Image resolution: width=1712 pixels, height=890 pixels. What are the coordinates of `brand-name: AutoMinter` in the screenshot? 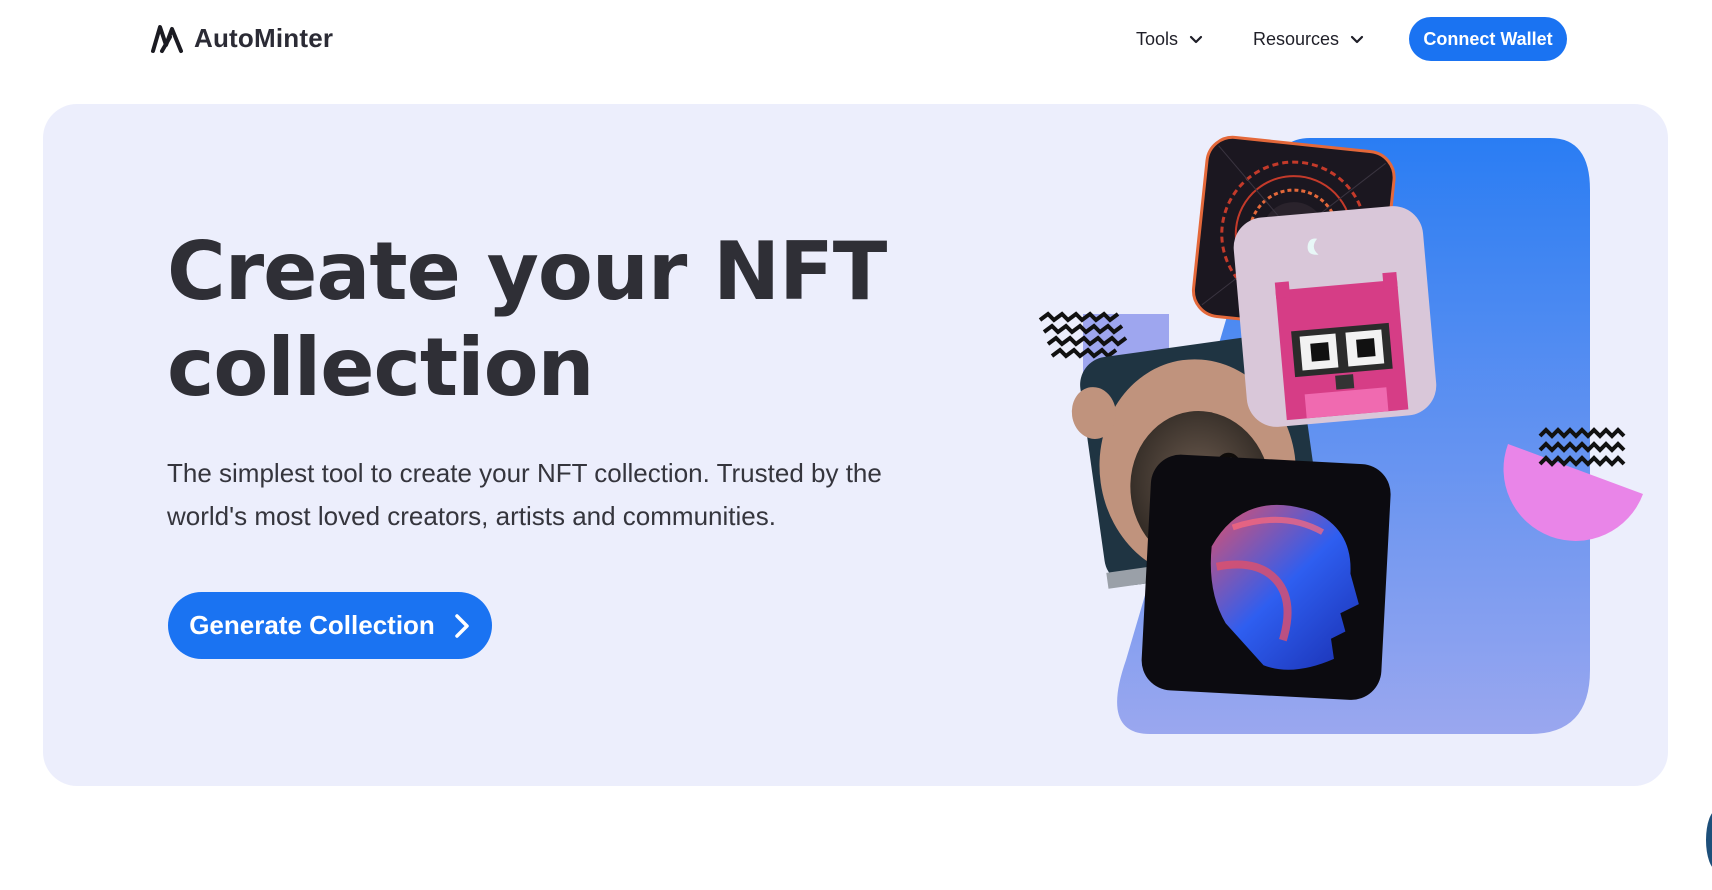 It's located at (264, 37).